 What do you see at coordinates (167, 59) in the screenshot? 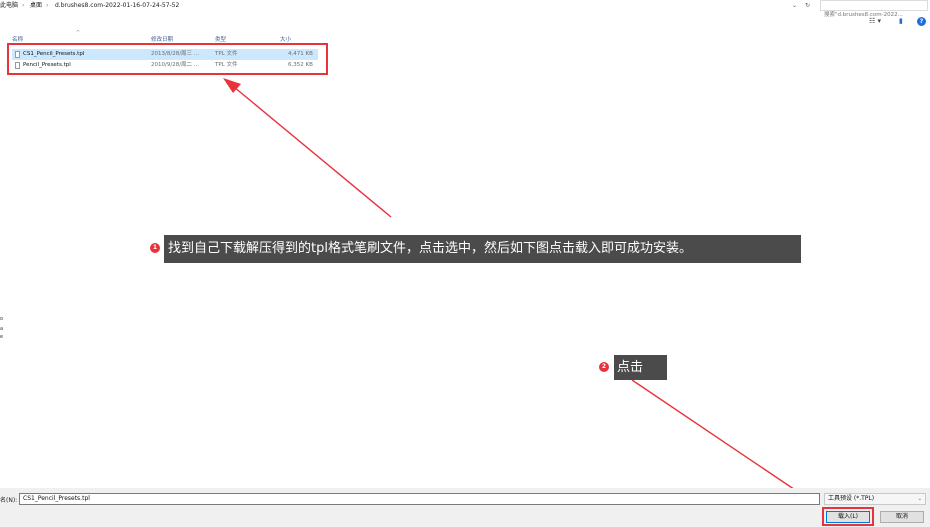
I see `file-list-highlight` at bounding box center [167, 59].